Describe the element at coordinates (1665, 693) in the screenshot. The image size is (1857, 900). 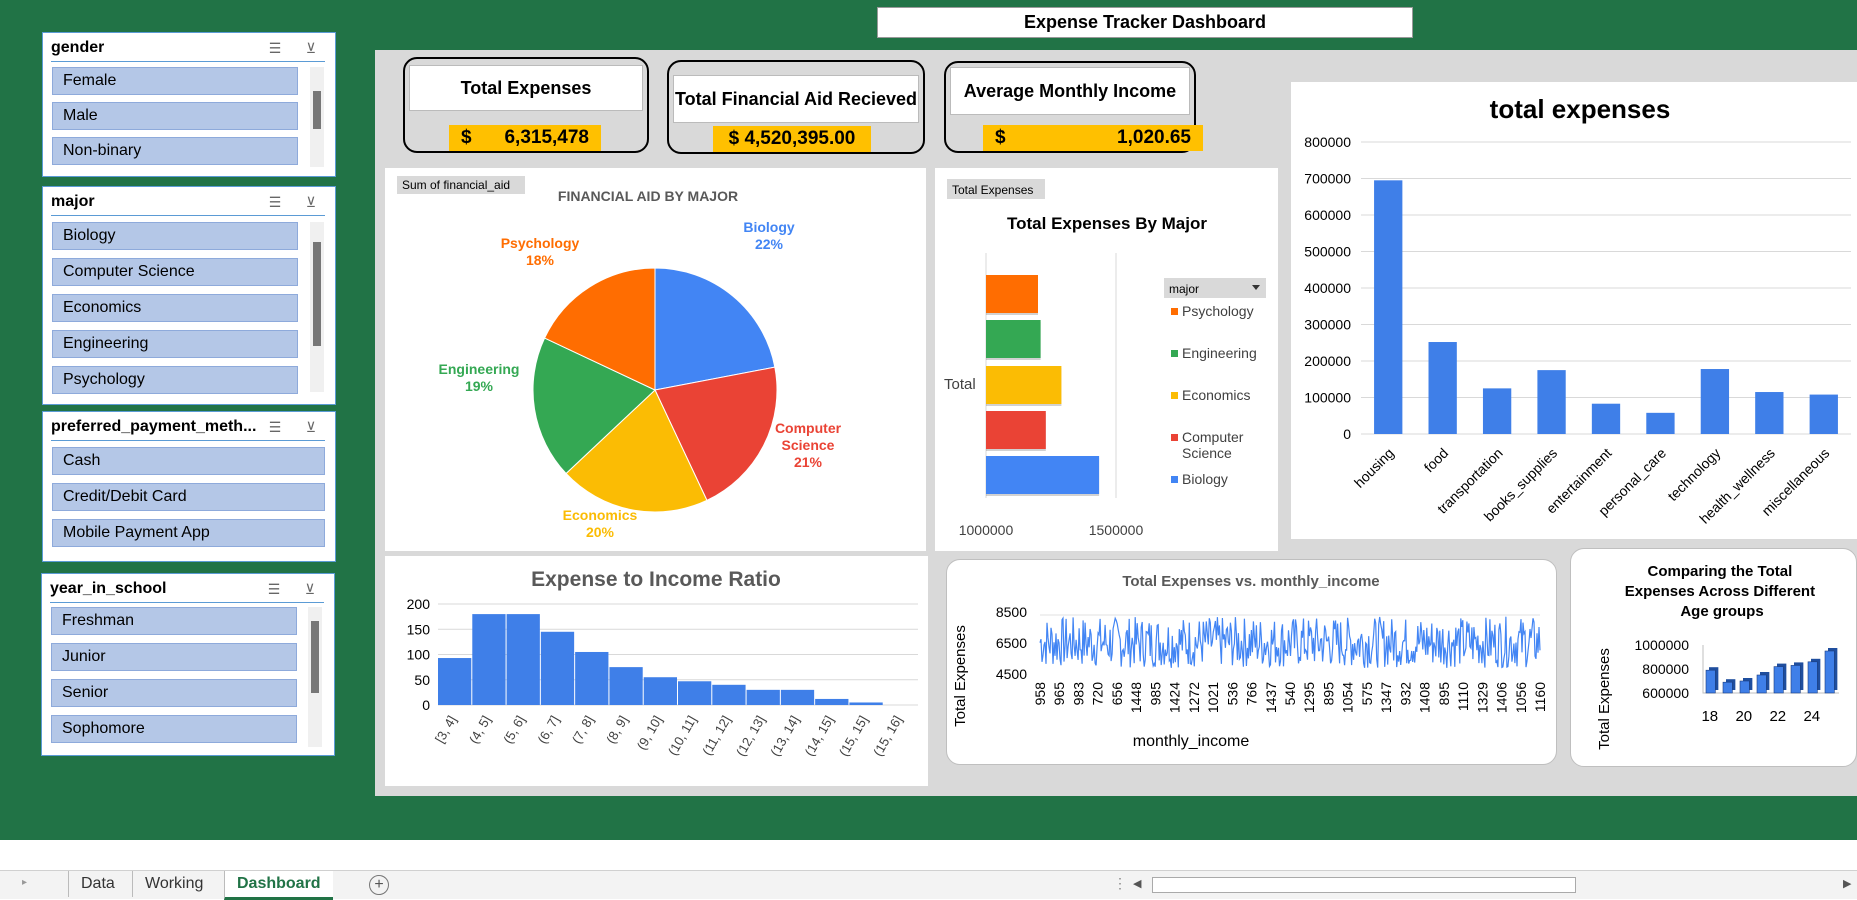
I see `tick-label: 600000` at that location.